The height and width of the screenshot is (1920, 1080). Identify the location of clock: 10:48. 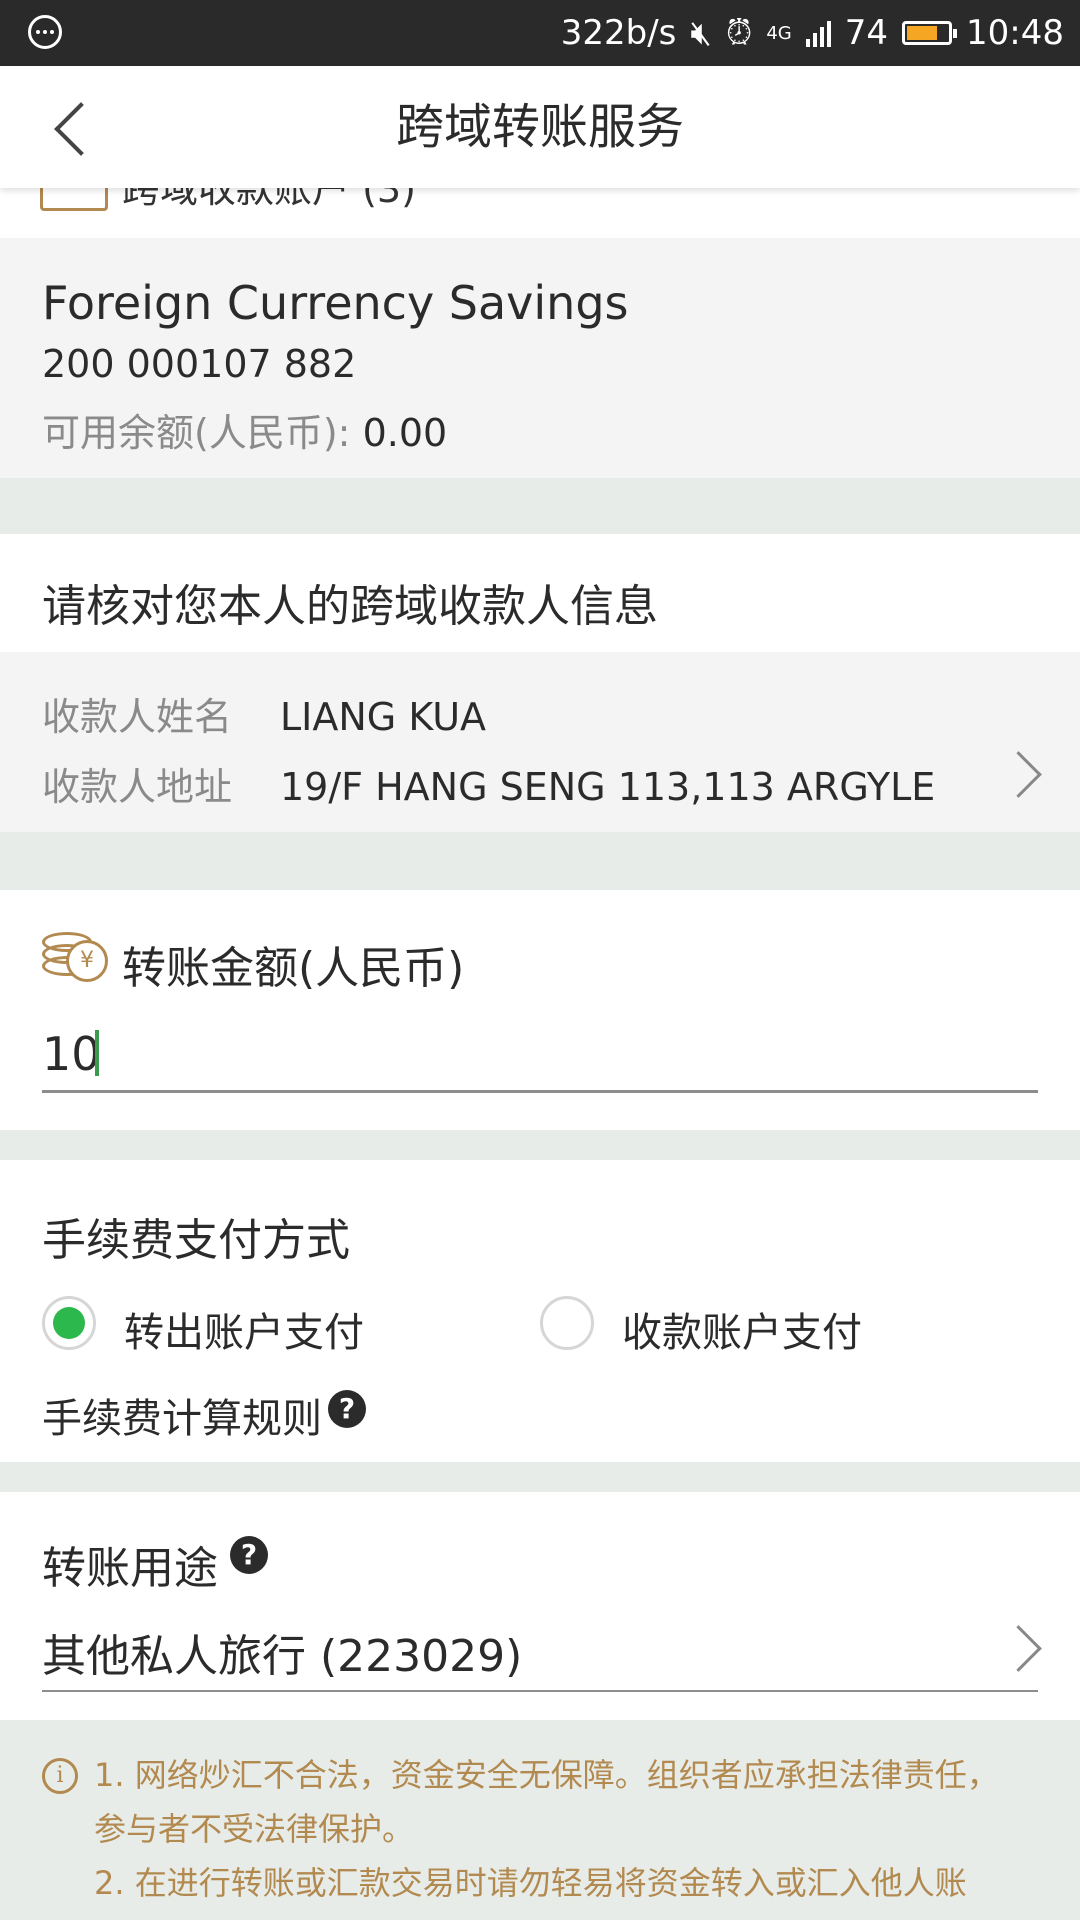
(1015, 33).